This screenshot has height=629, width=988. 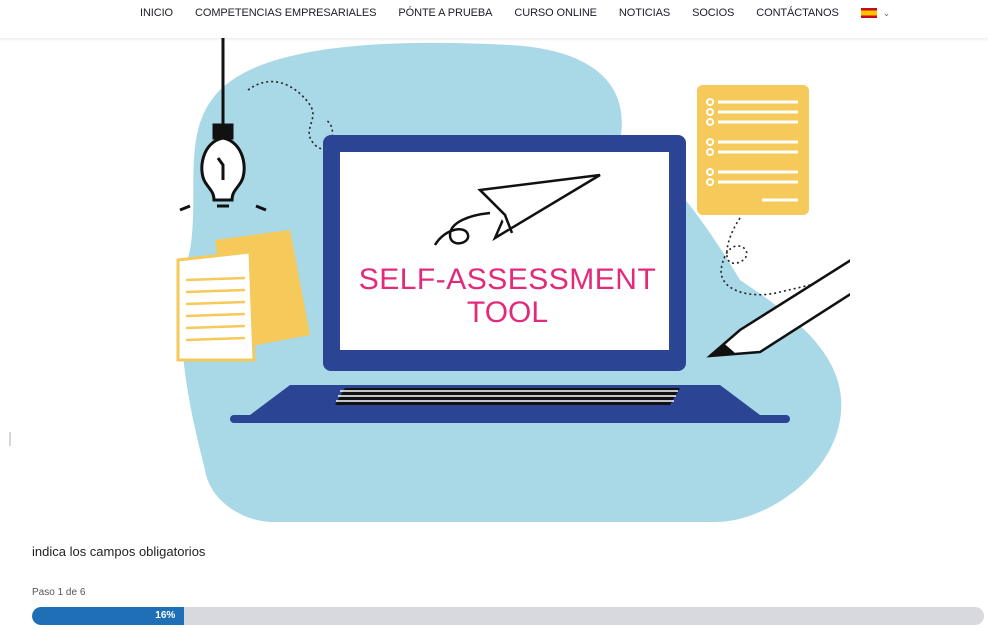 What do you see at coordinates (108, 616) in the screenshot?
I see `progress-fill: 16%` at bounding box center [108, 616].